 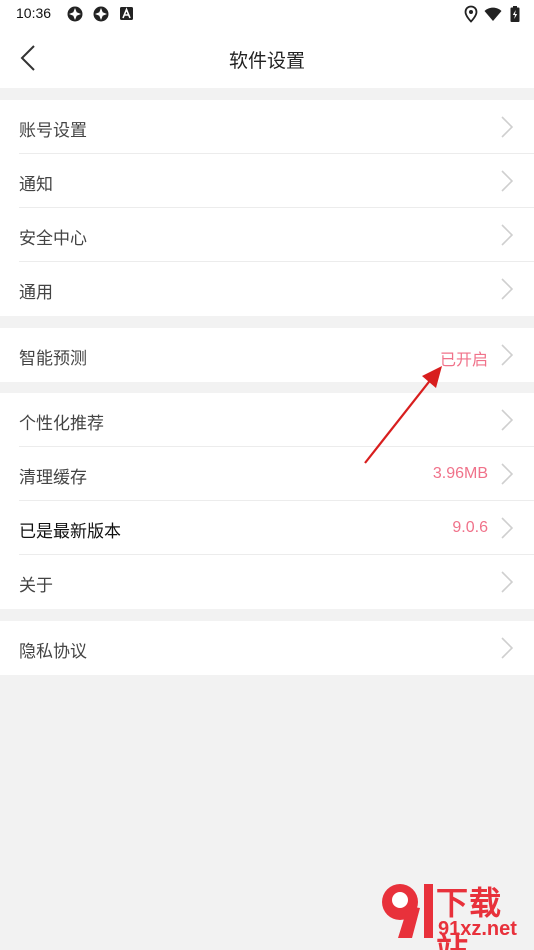 What do you see at coordinates (267, 181) in the screenshot?
I see `settings-row-notifications: 通知` at bounding box center [267, 181].